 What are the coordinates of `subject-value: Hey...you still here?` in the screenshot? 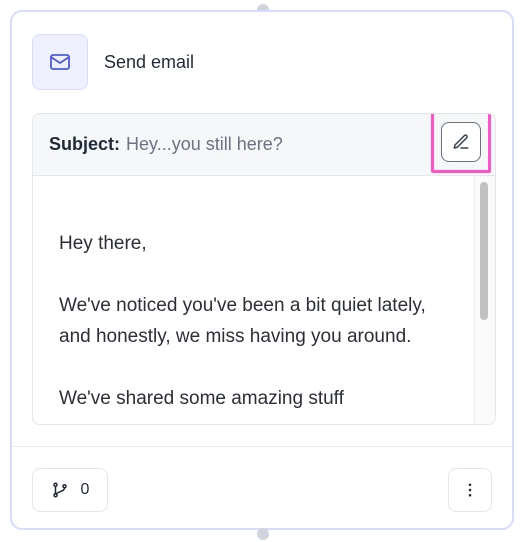 It's located at (204, 144).